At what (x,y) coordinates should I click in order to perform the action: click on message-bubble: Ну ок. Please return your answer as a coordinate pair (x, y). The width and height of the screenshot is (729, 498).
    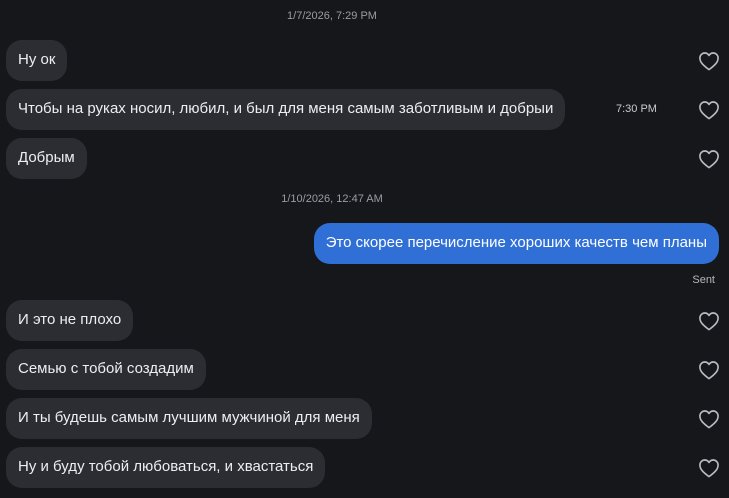
    Looking at the image, I should click on (37, 60).